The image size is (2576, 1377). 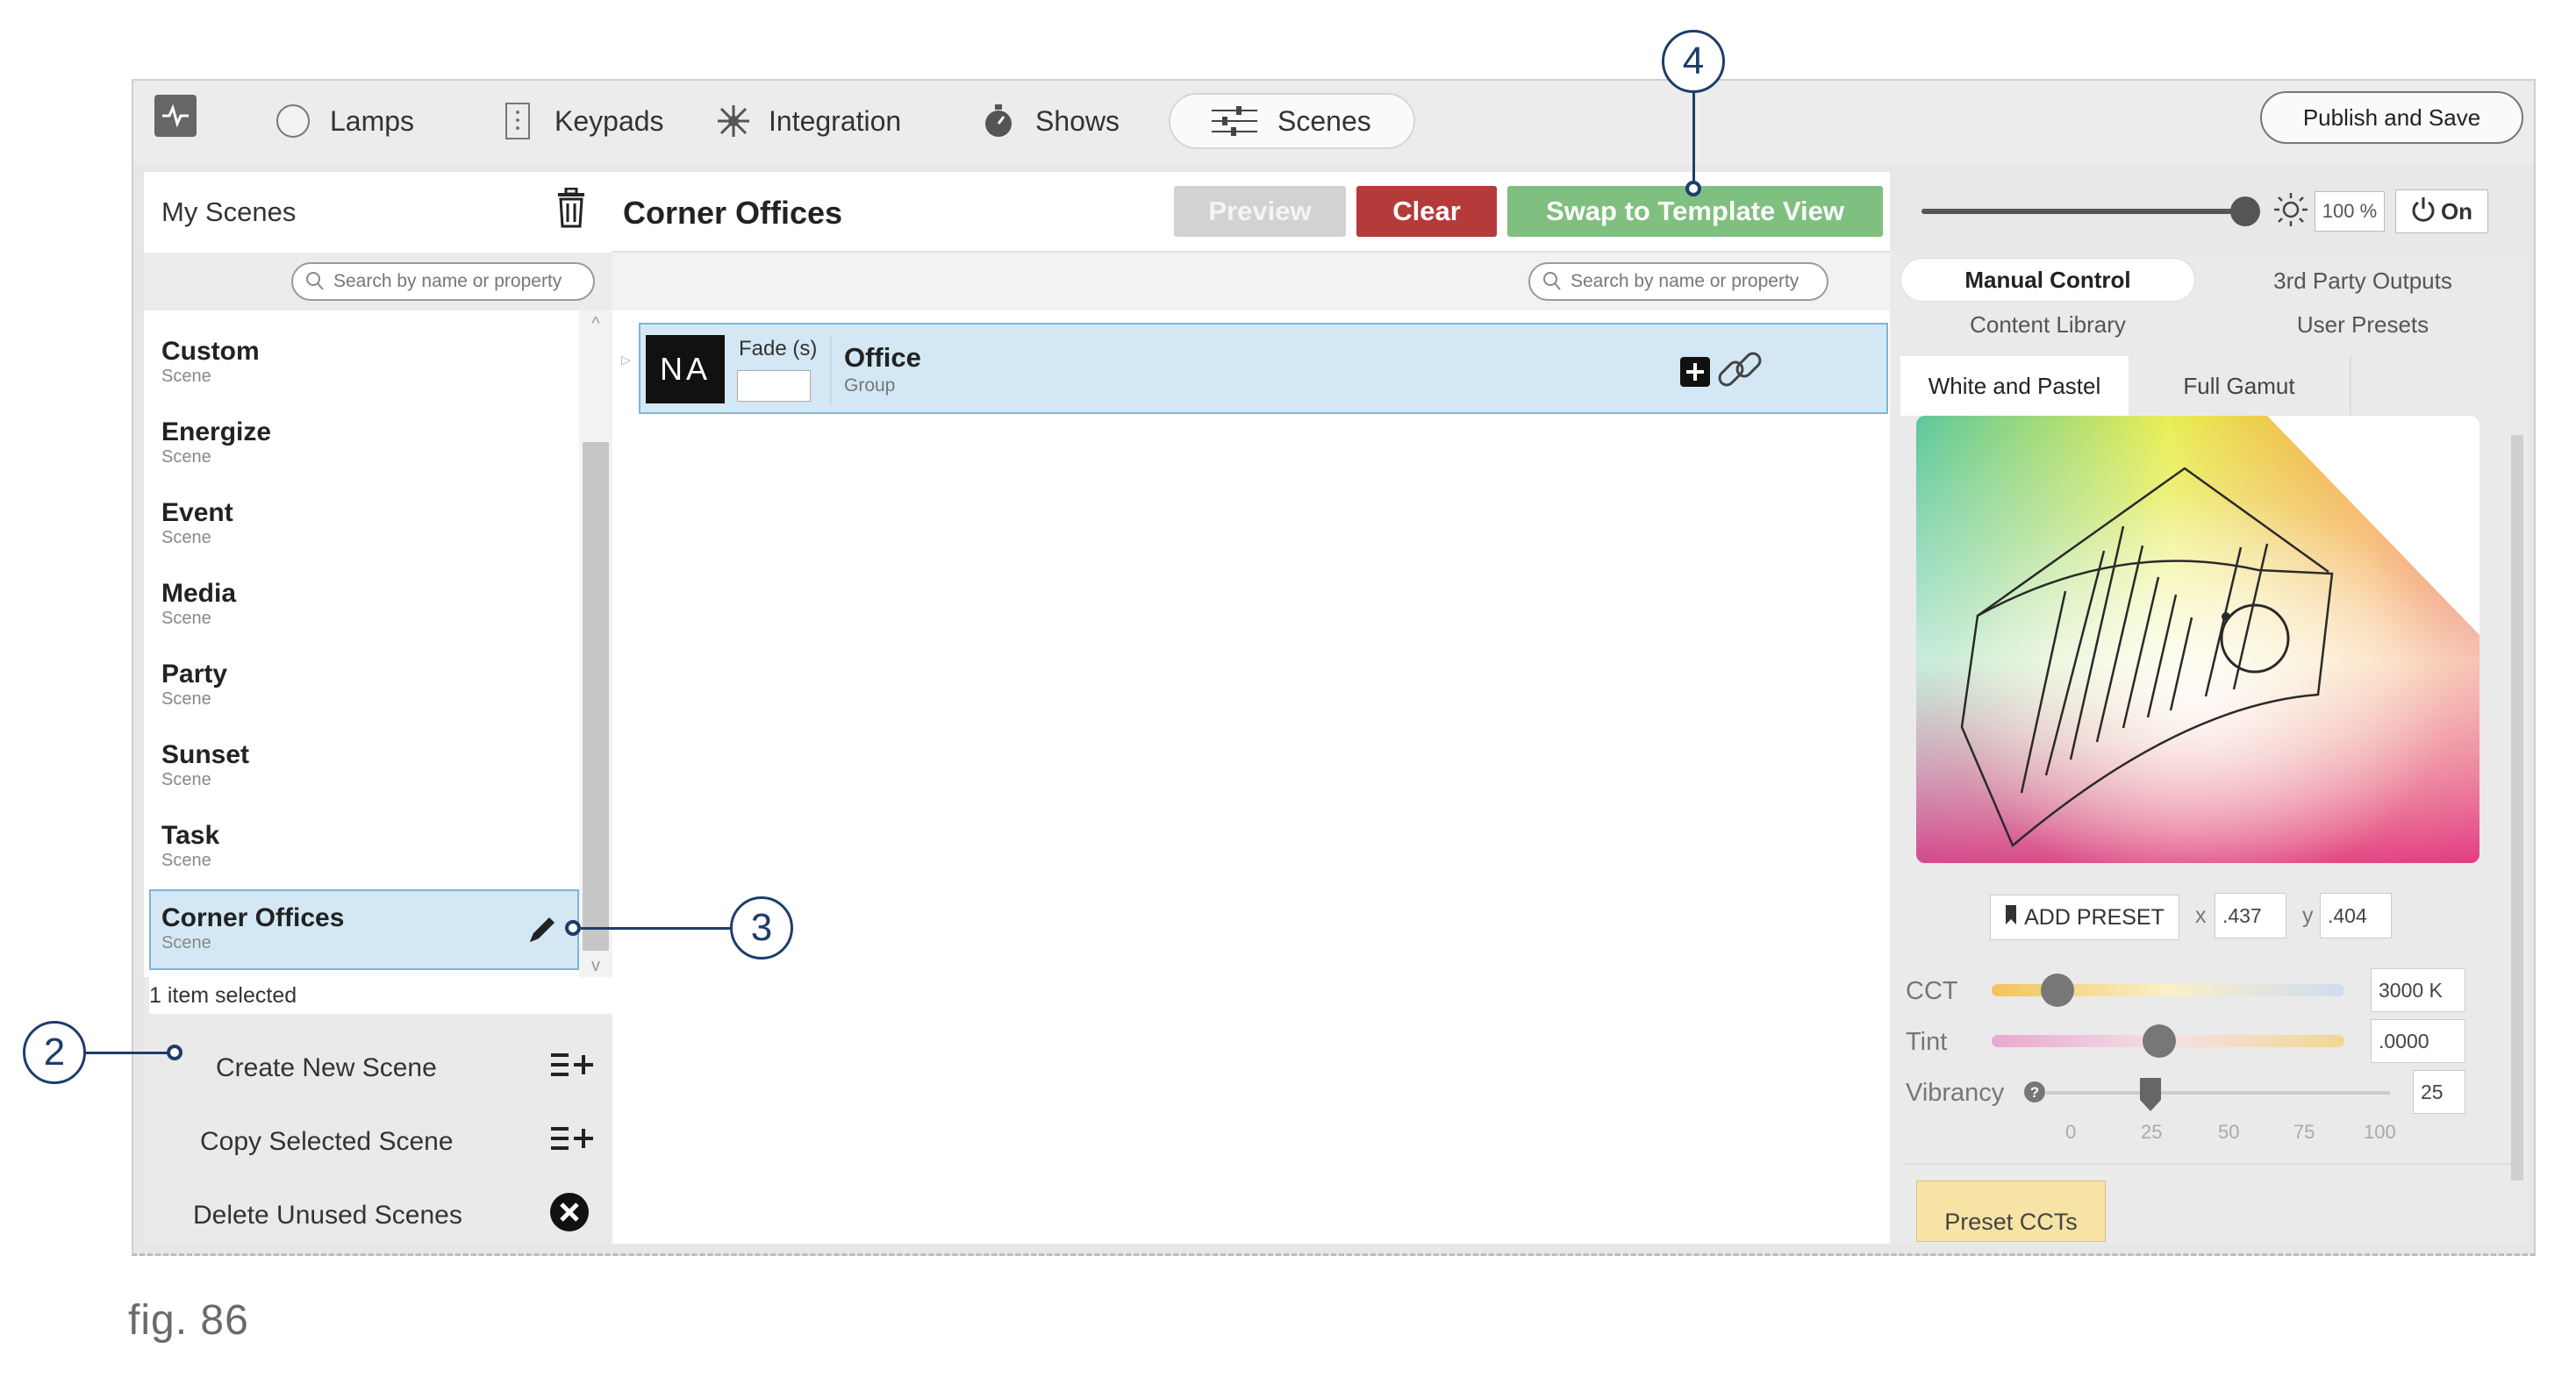 I want to click on right-panel-scrollbar, so click(x=2517, y=808).